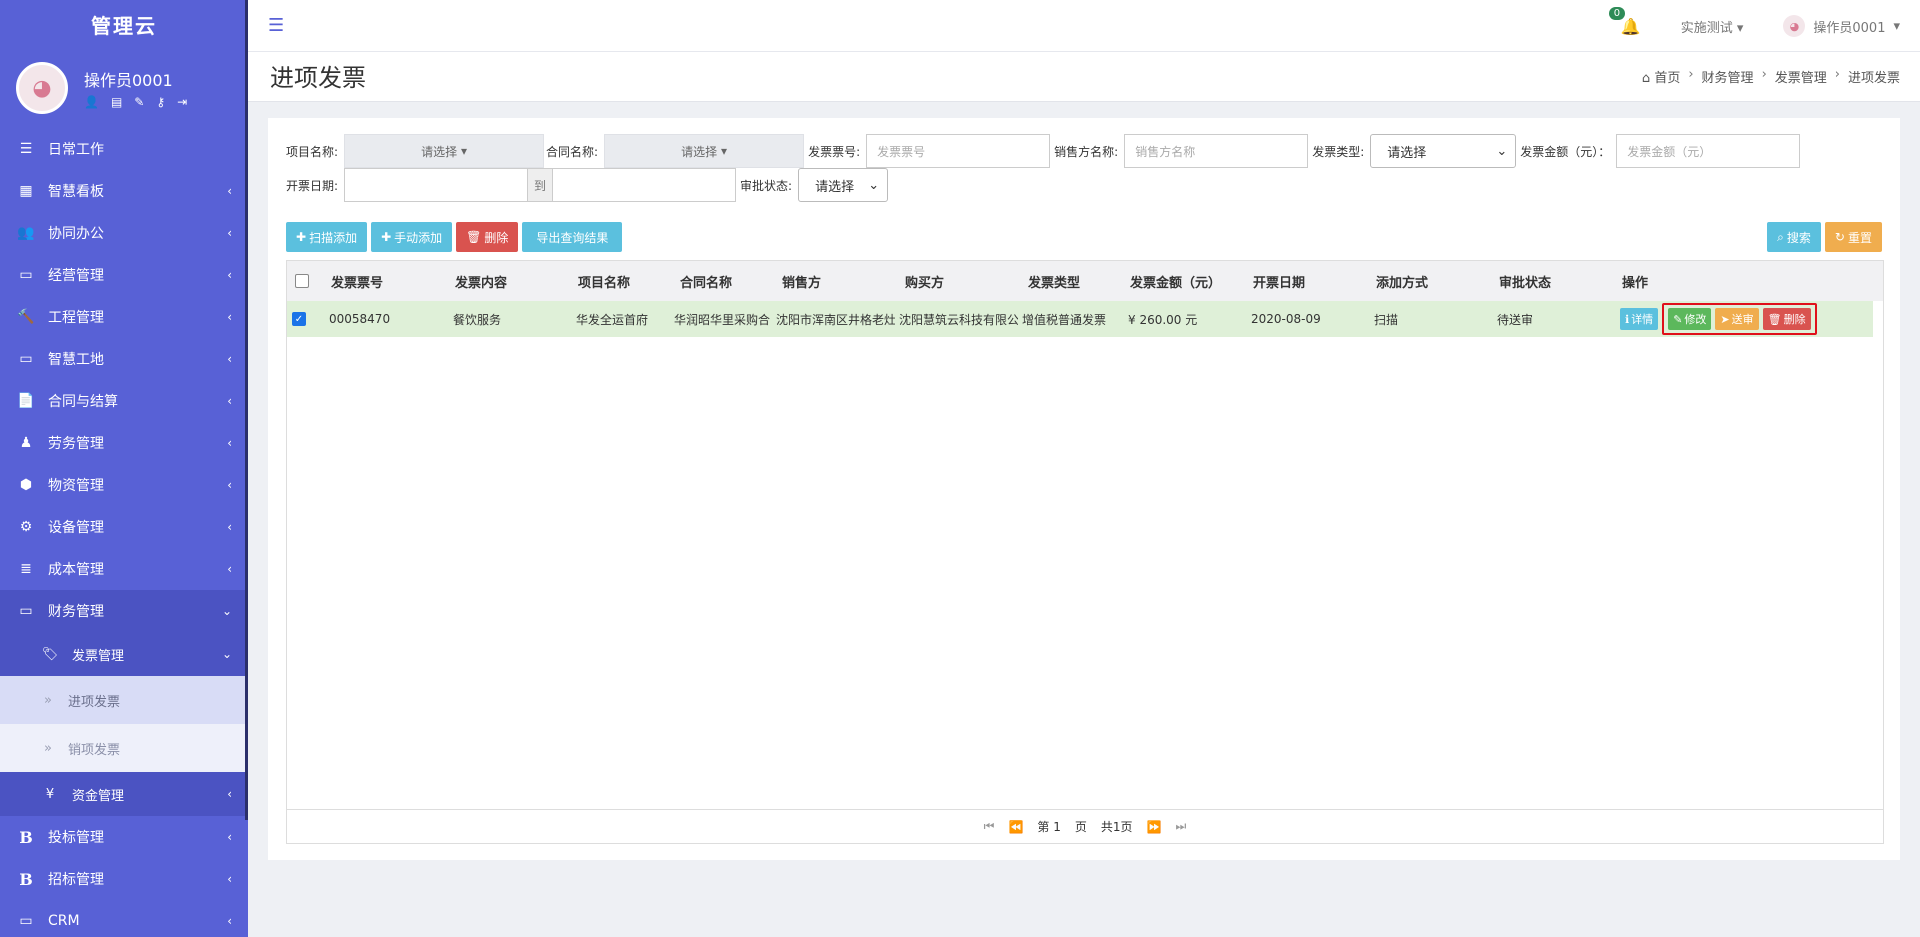  Describe the element at coordinates (619, 281) in the screenshot. I see `col-project: 项目名称` at that location.